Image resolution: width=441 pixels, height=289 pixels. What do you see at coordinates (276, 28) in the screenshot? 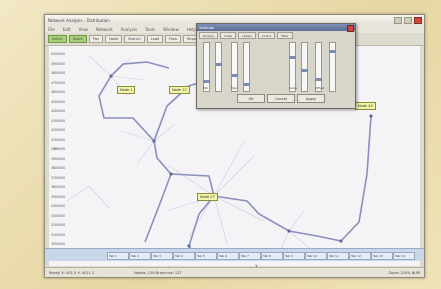
I see `dialog-titlebar: Settings` at bounding box center [276, 28].